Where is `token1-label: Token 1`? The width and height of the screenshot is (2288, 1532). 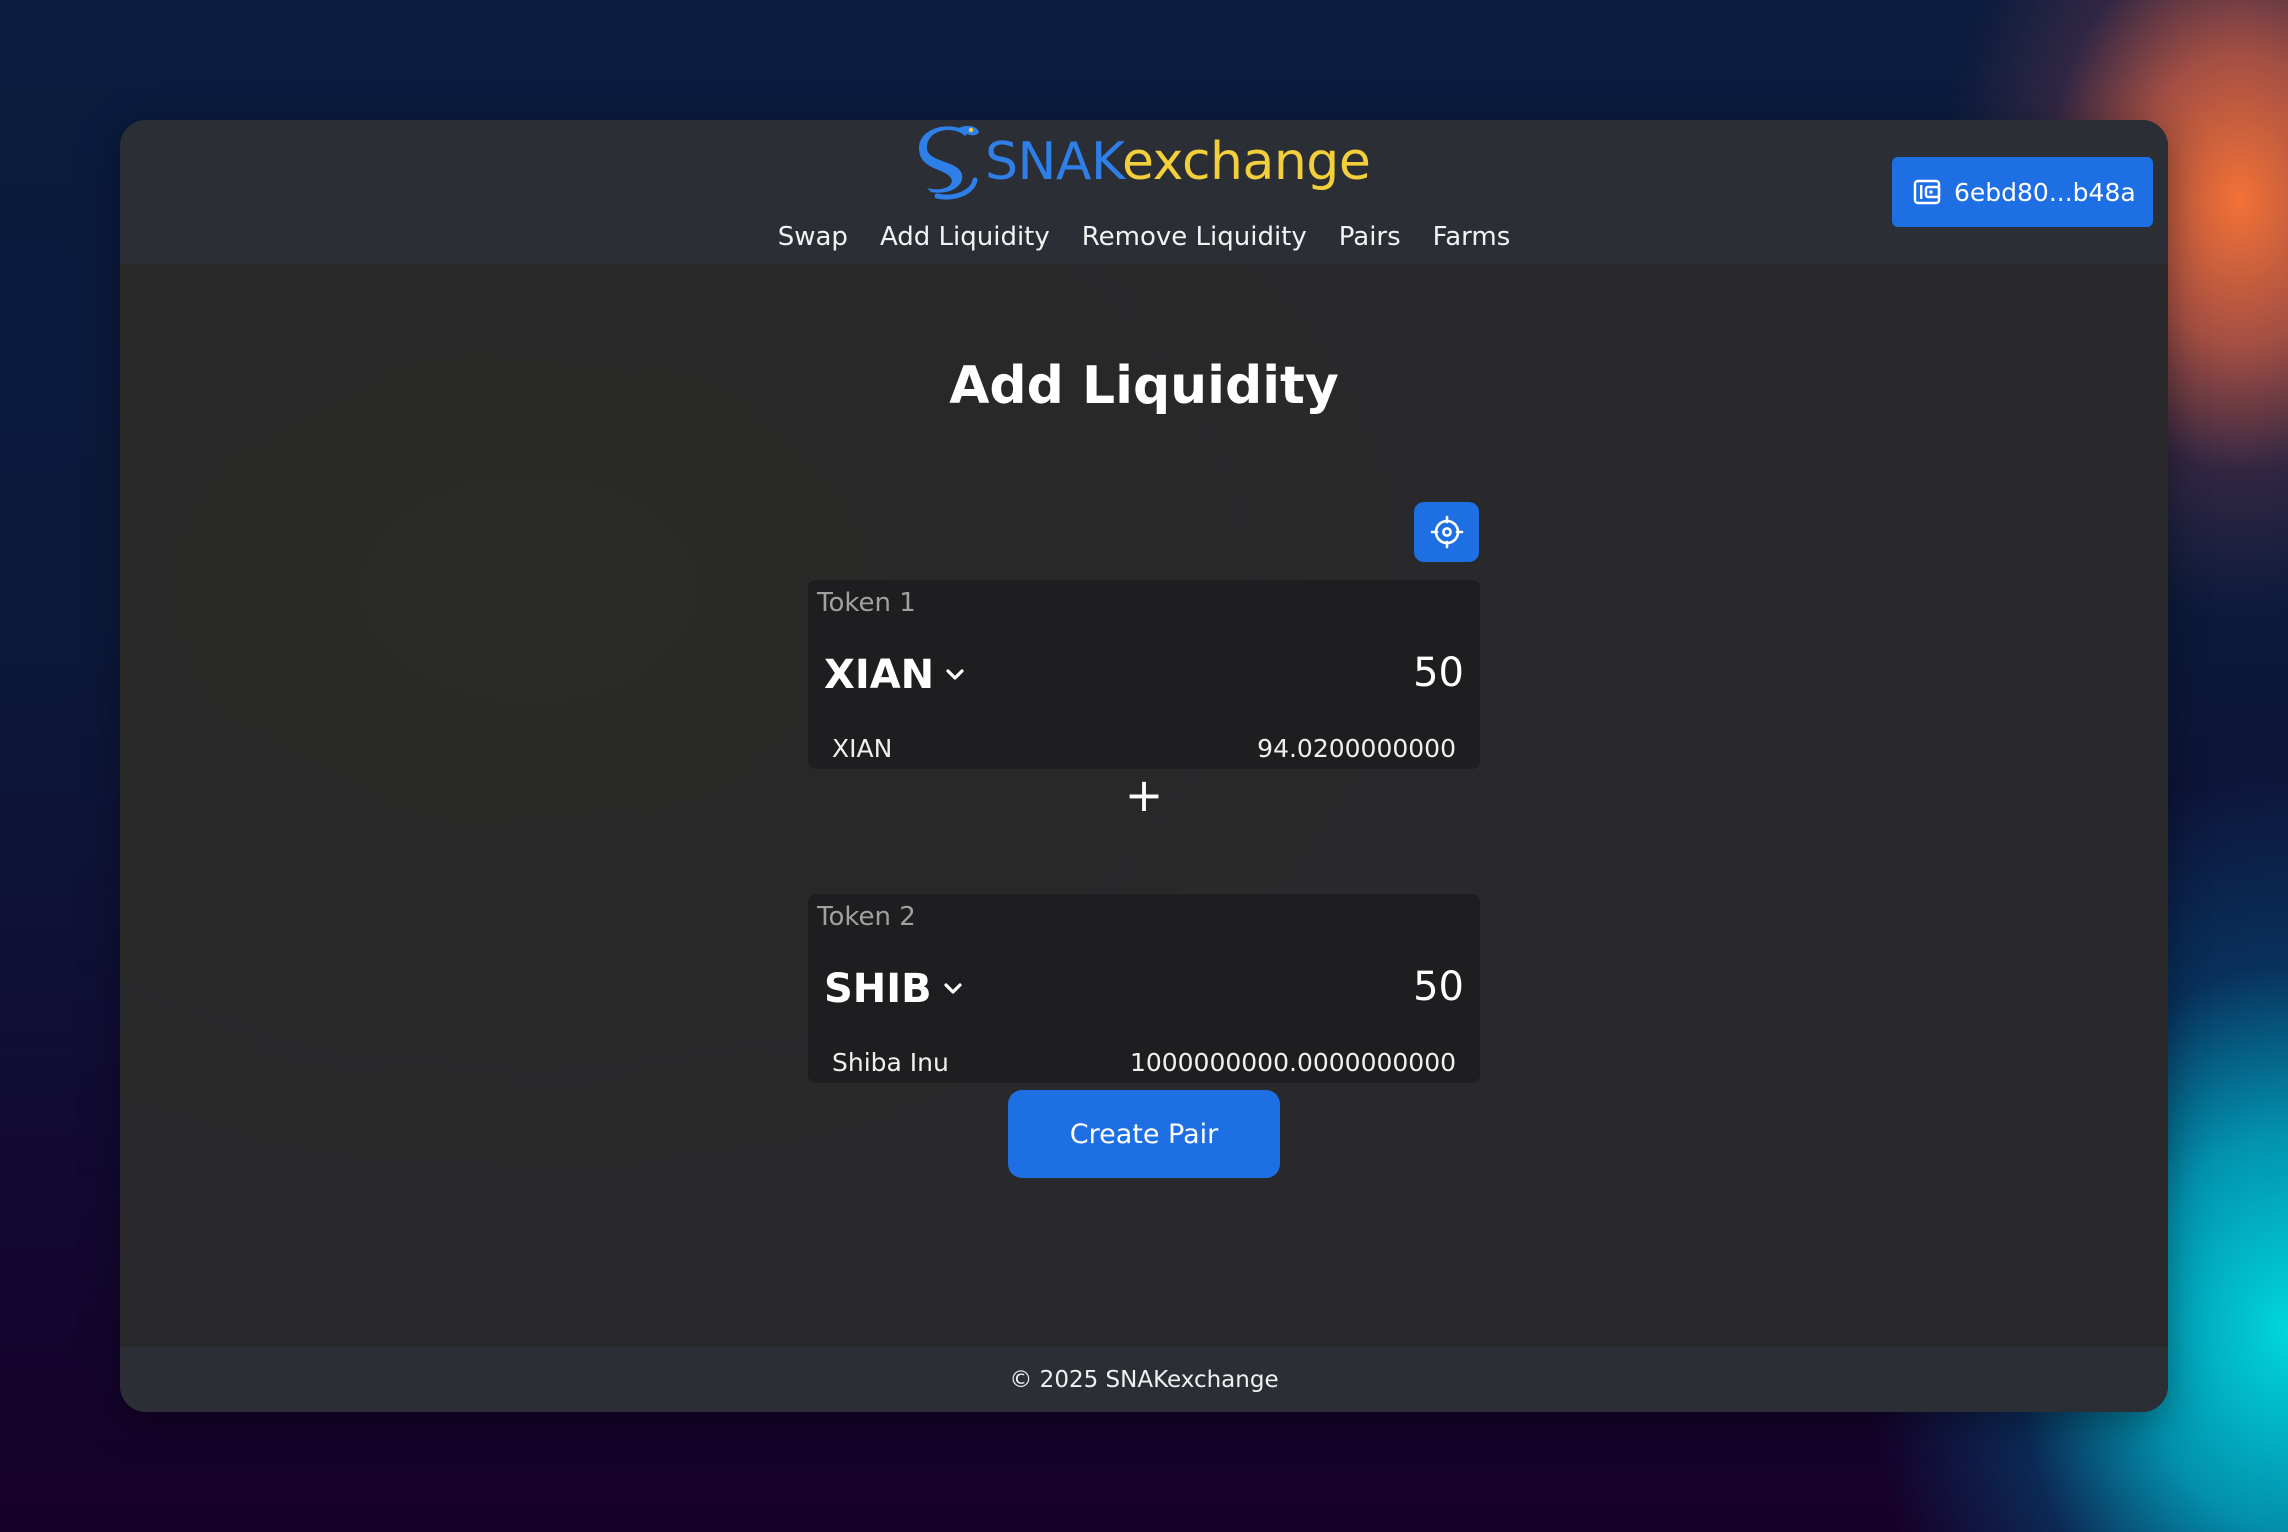
token1-label: Token 1 is located at coordinates (866, 603).